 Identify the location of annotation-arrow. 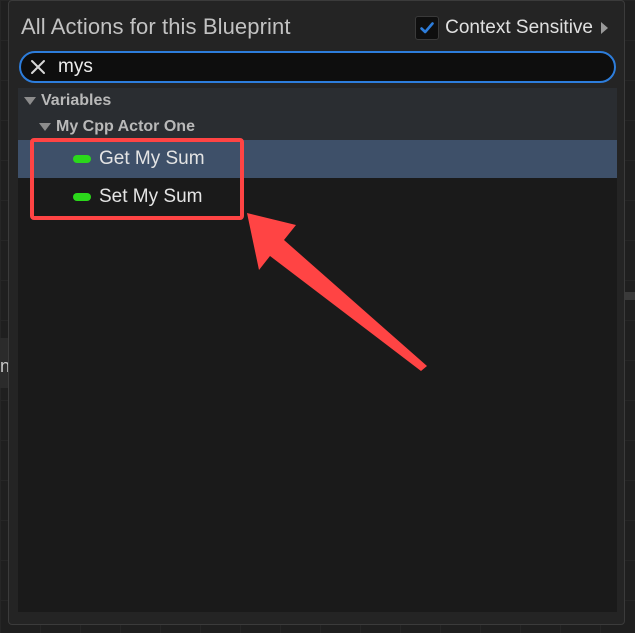
(337, 292).